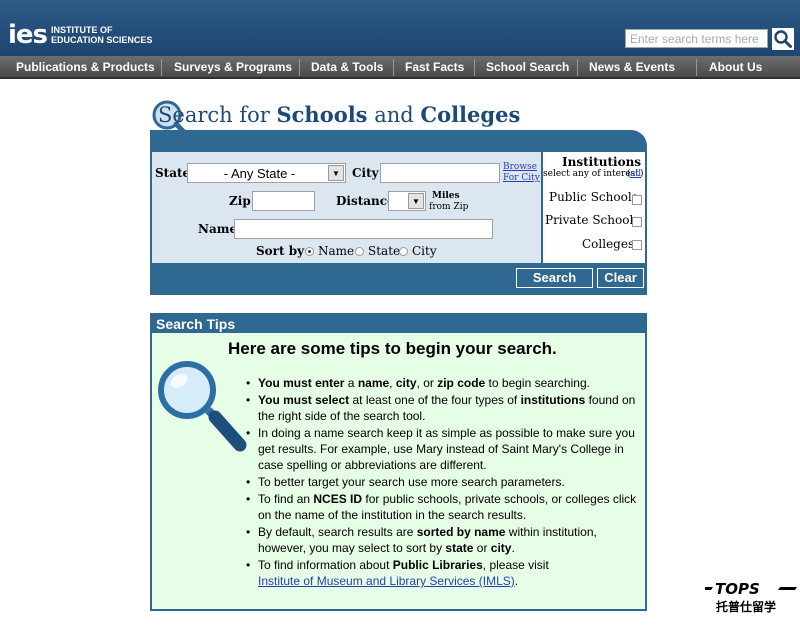 Image resolution: width=800 pixels, height=625 pixels. I want to click on browse-line2: For City, so click(521, 178).